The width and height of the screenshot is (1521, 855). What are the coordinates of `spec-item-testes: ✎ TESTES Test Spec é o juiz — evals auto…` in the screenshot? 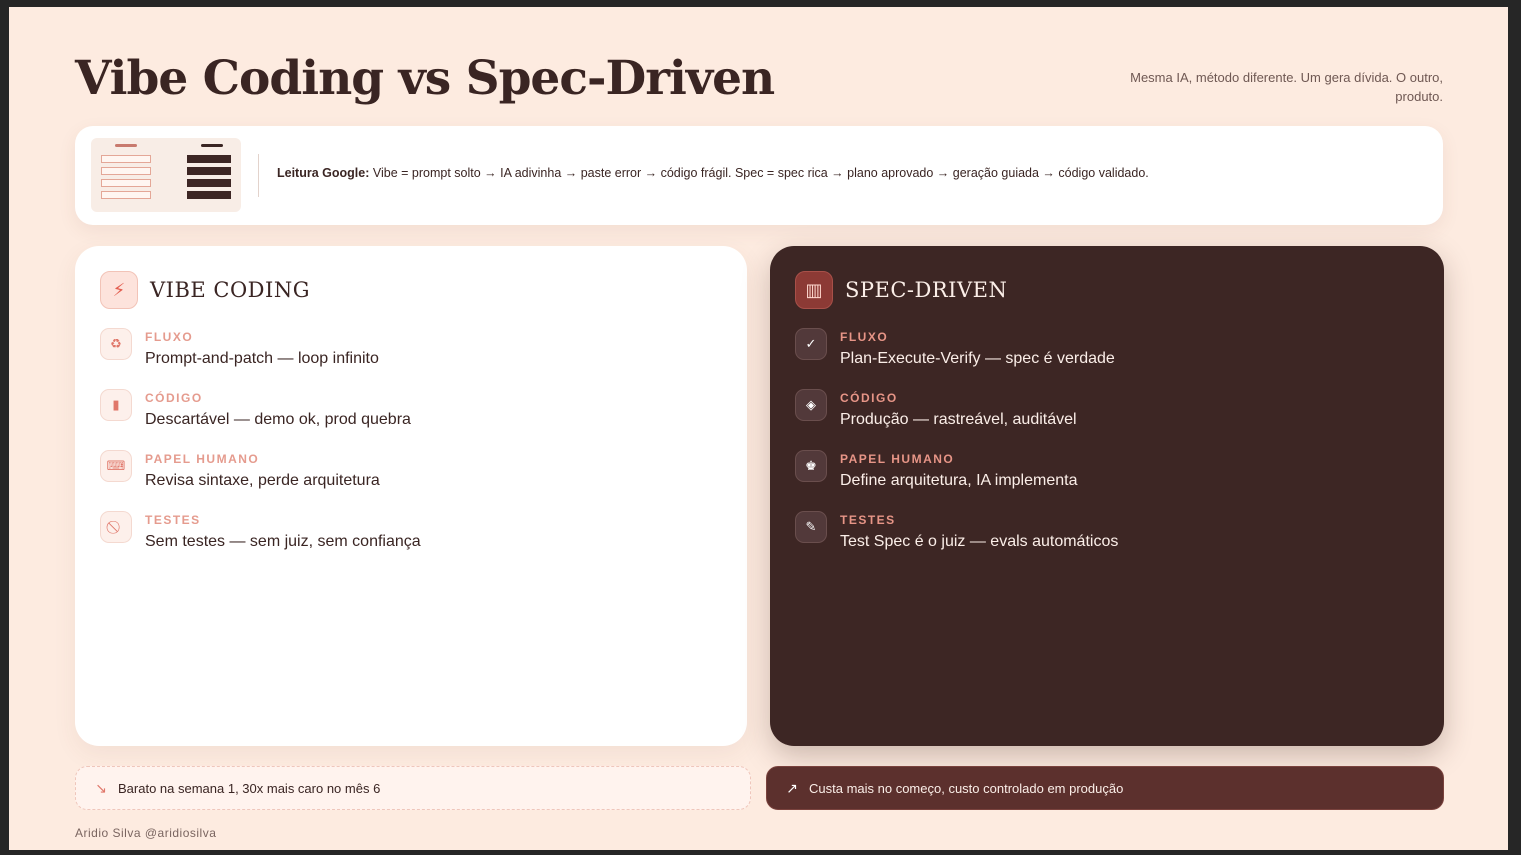 It's located at (956, 541).